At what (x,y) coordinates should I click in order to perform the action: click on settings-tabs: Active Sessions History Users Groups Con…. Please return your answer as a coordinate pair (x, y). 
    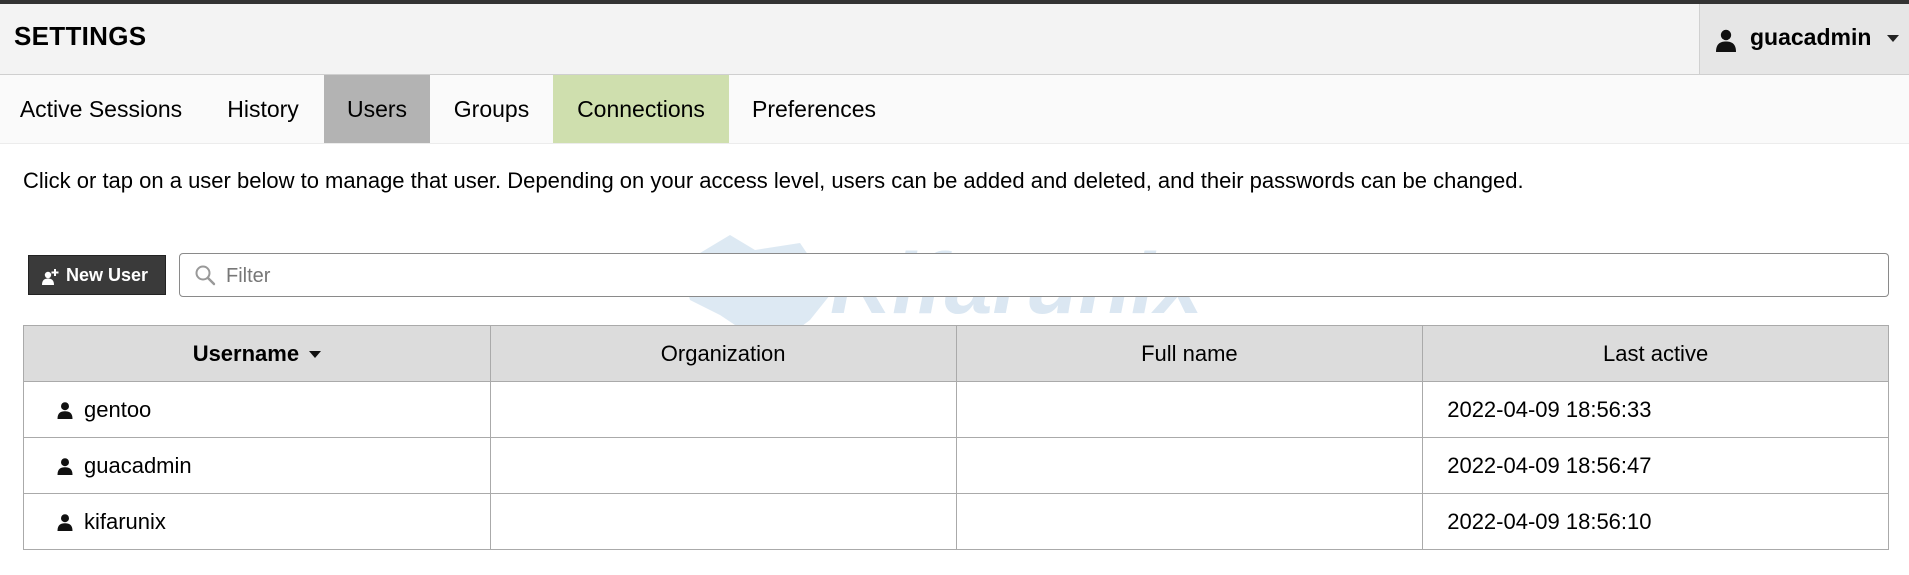
    Looking at the image, I should click on (954, 109).